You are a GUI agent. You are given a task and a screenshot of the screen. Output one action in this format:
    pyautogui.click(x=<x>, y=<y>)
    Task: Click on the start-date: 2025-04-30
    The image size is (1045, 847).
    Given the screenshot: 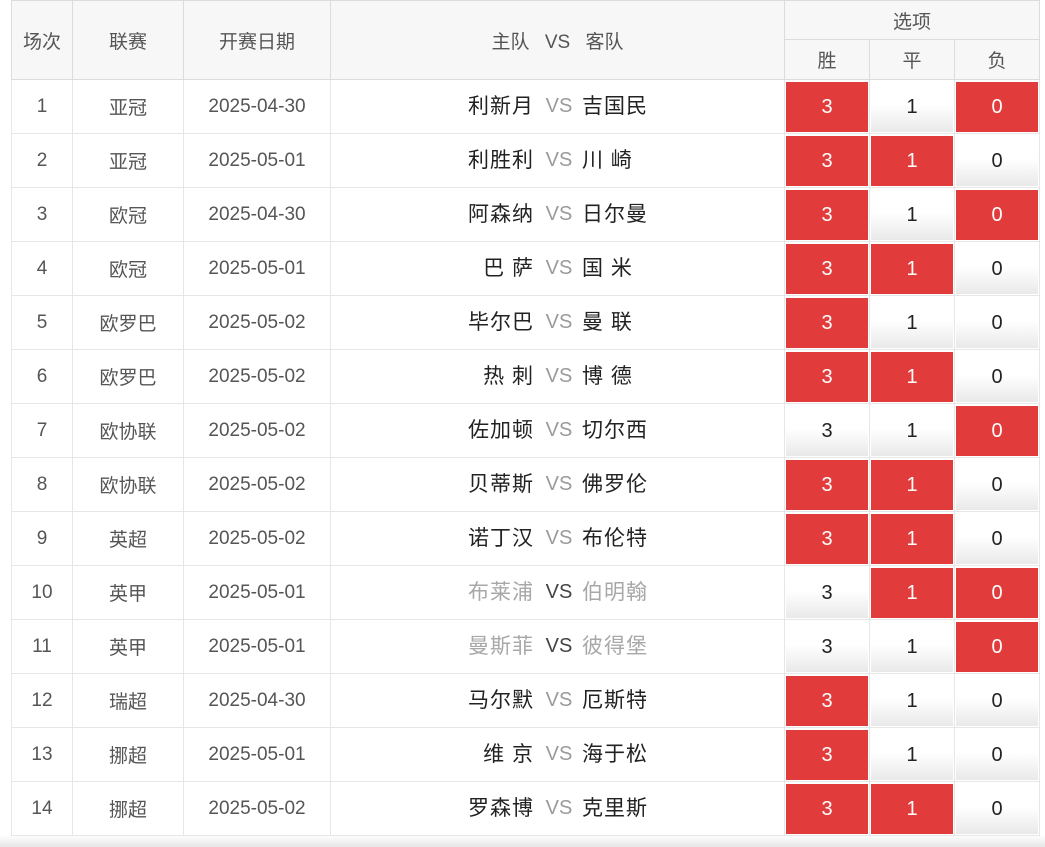 What is the action you would take?
    pyautogui.click(x=257, y=214)
    